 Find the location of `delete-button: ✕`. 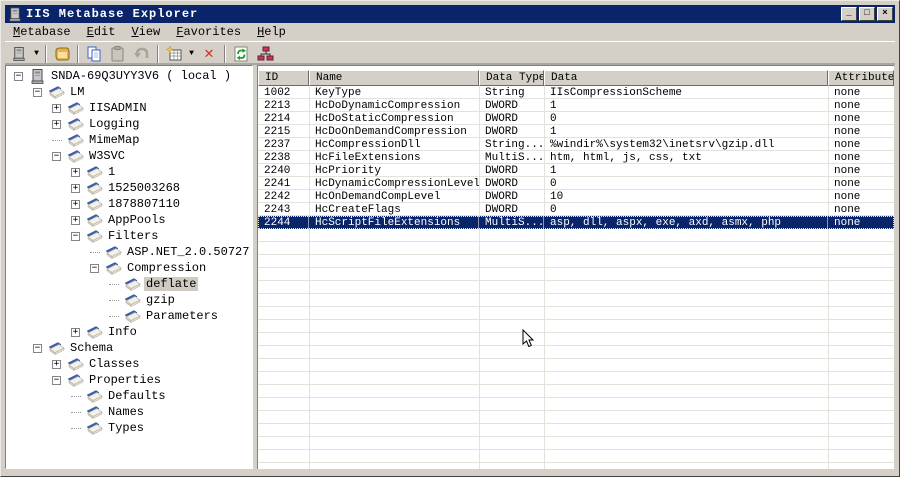

delete-button: ✕ is located at coordinates (209, 54).